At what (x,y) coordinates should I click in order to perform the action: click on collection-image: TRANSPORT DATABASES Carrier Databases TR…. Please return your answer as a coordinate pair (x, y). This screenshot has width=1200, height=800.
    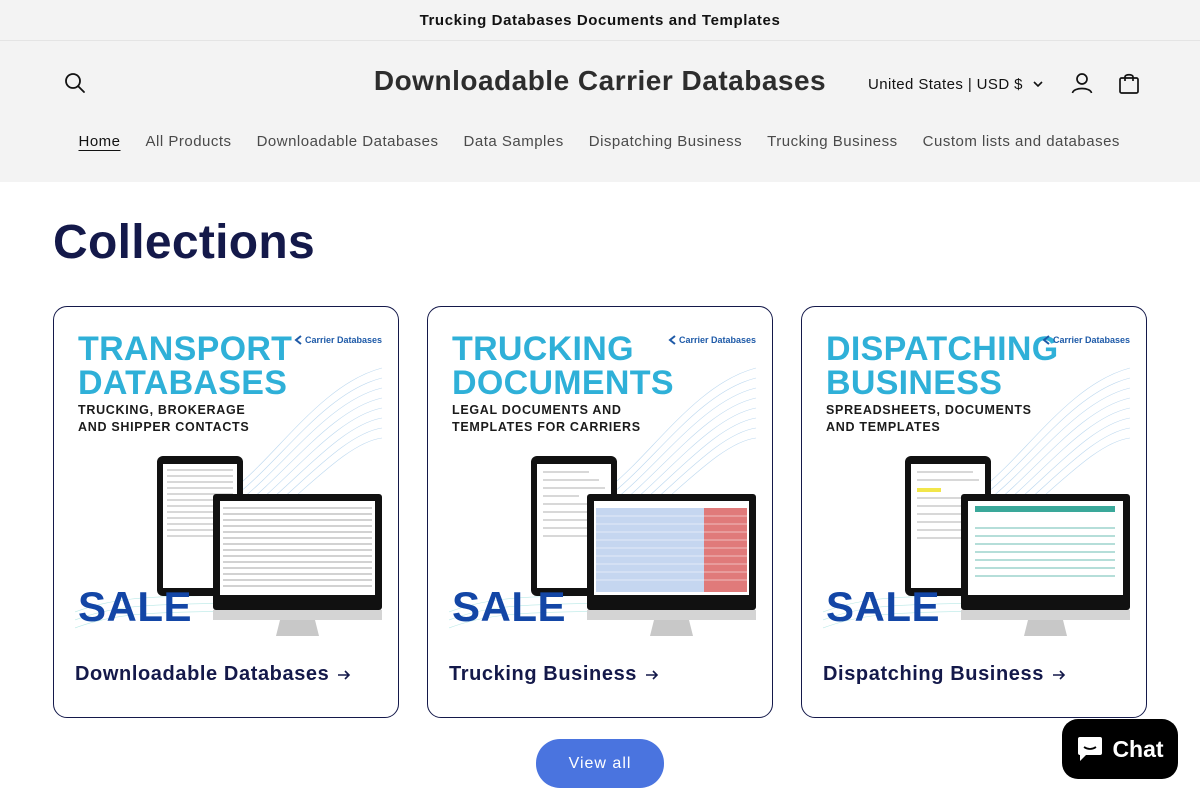
    Looking at the image, I should click on (228, 483).